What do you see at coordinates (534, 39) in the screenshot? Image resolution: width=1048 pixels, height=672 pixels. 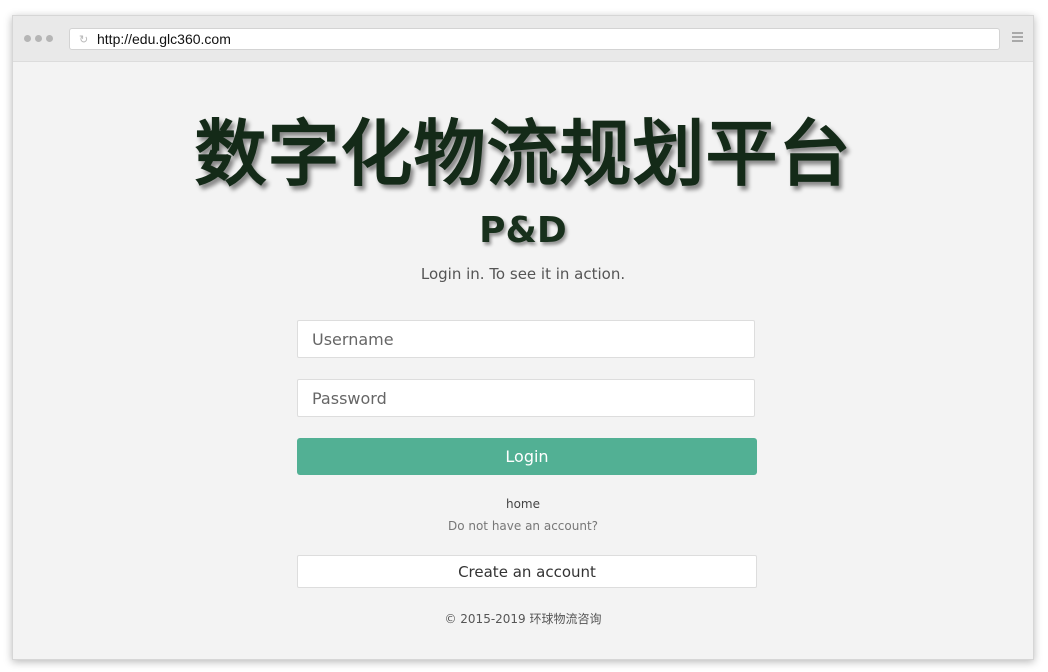 I see `address-bar: ↻ http://edu.glc360.com` at bounding box center [534, 39].